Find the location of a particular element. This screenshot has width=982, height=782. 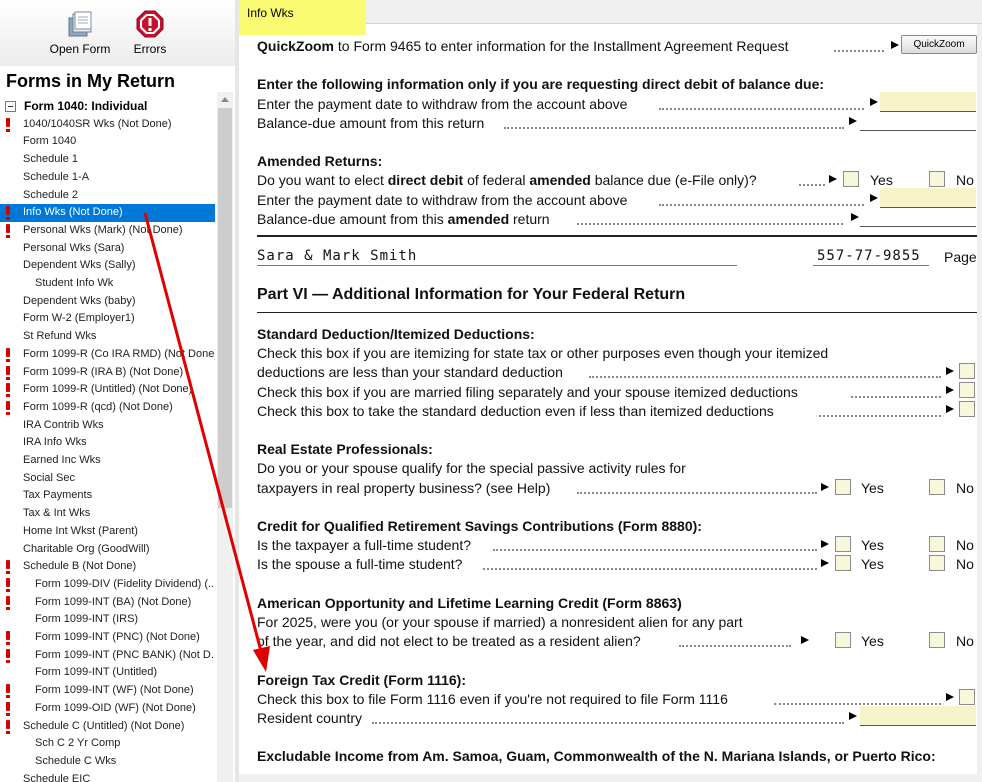

tree-item: Form 1099-INT (Untitled) is located at coordinates (107, 673).